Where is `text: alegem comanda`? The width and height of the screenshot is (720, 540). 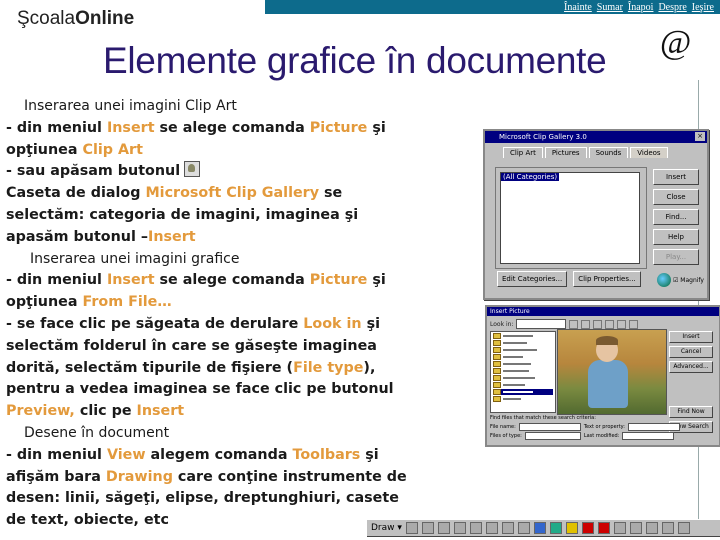 text: alegem comanda is located at coordinates (219, 454).